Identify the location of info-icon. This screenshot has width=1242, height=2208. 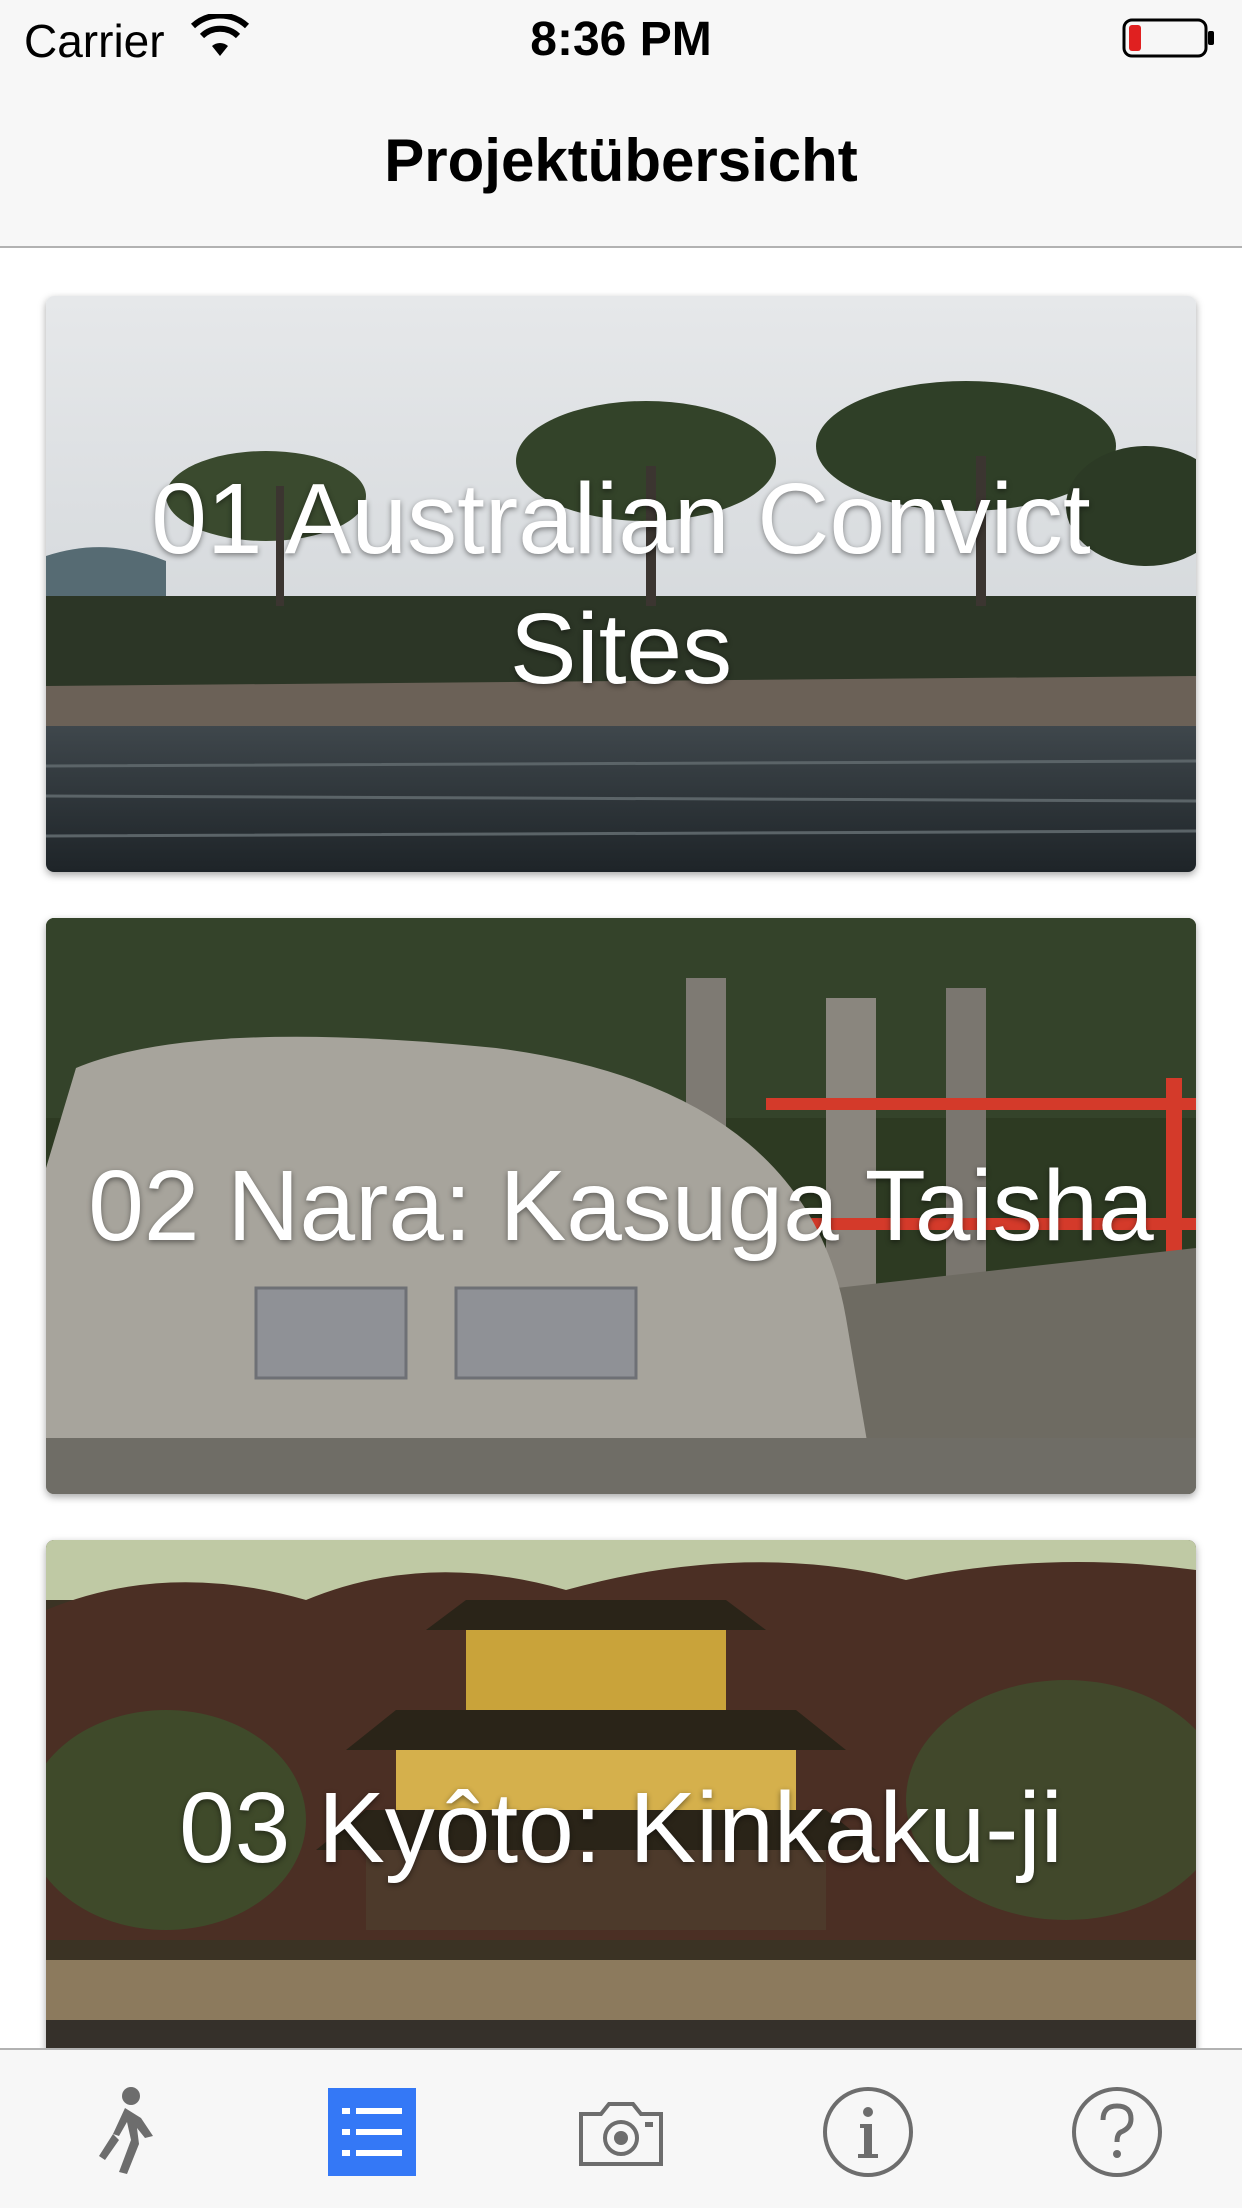
(868, 2132).